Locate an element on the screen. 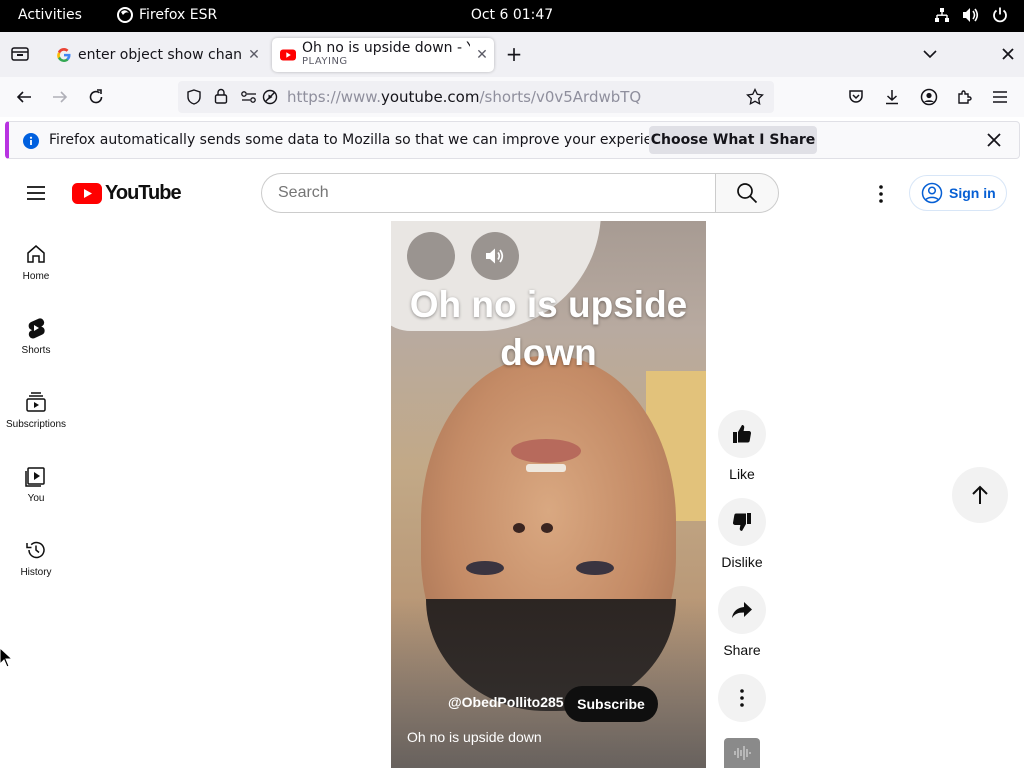 The height and width of the screenshot is (768, 1024). like-button: Like is located at coordinates (742, 446).